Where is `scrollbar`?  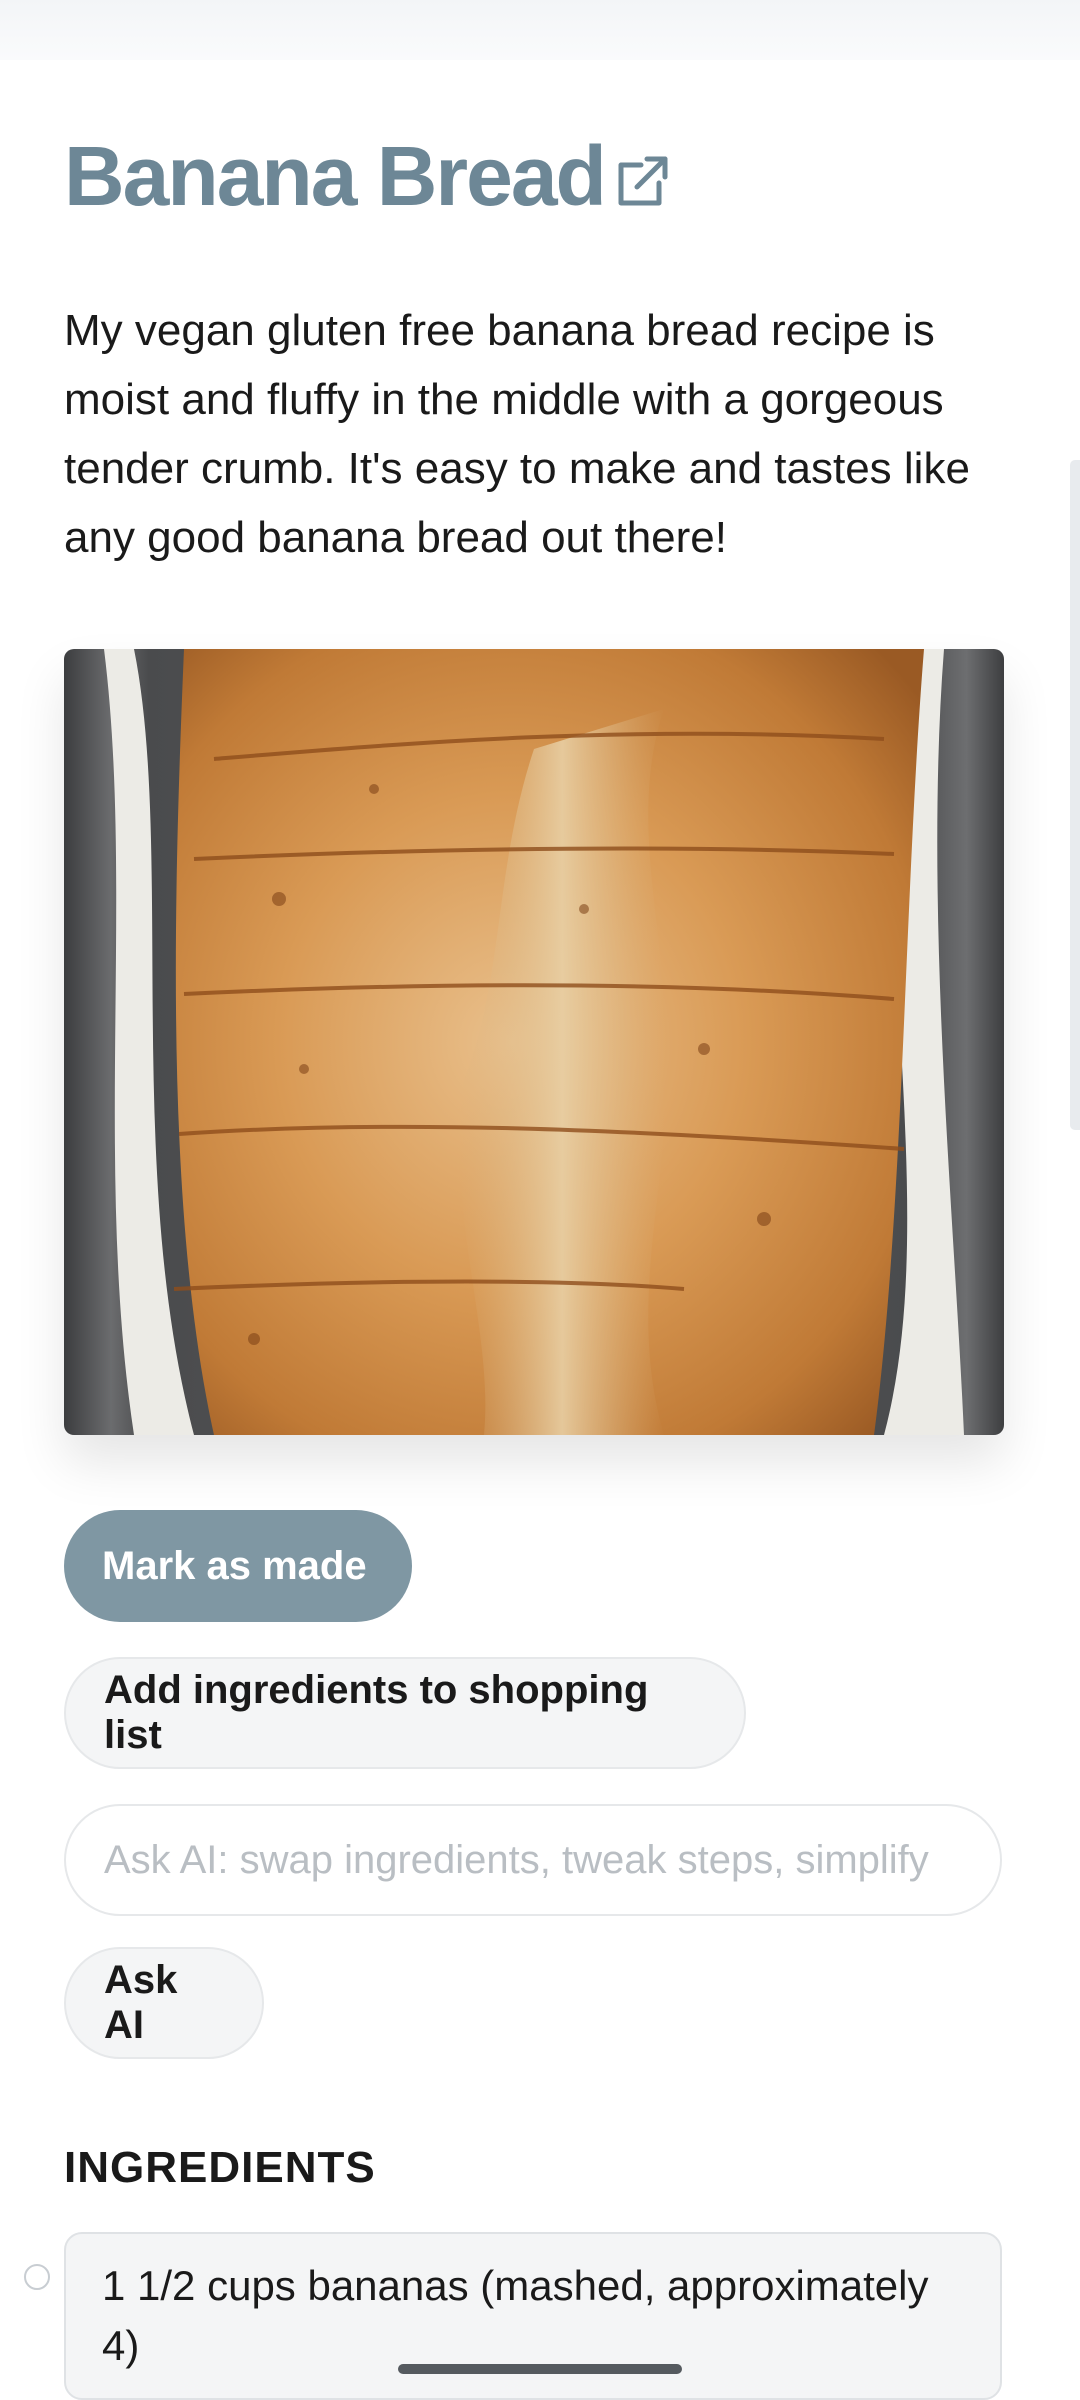 scrollbar is located at coordinates (1075, 795).